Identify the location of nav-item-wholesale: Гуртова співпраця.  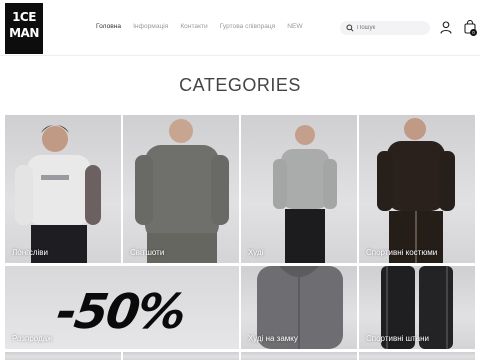
(248, 26).